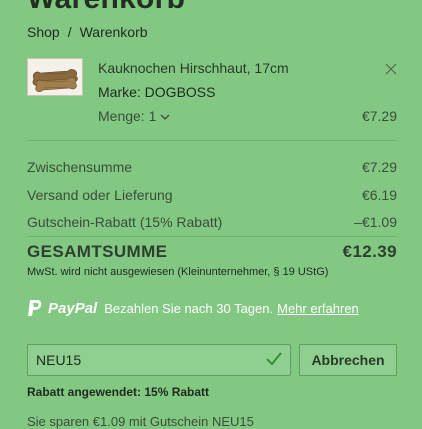 The image size is (422, 429). Describe the element at coordinates (127, 116) in the screenshot. I see `quantity-label: Menge: 1` at that location.